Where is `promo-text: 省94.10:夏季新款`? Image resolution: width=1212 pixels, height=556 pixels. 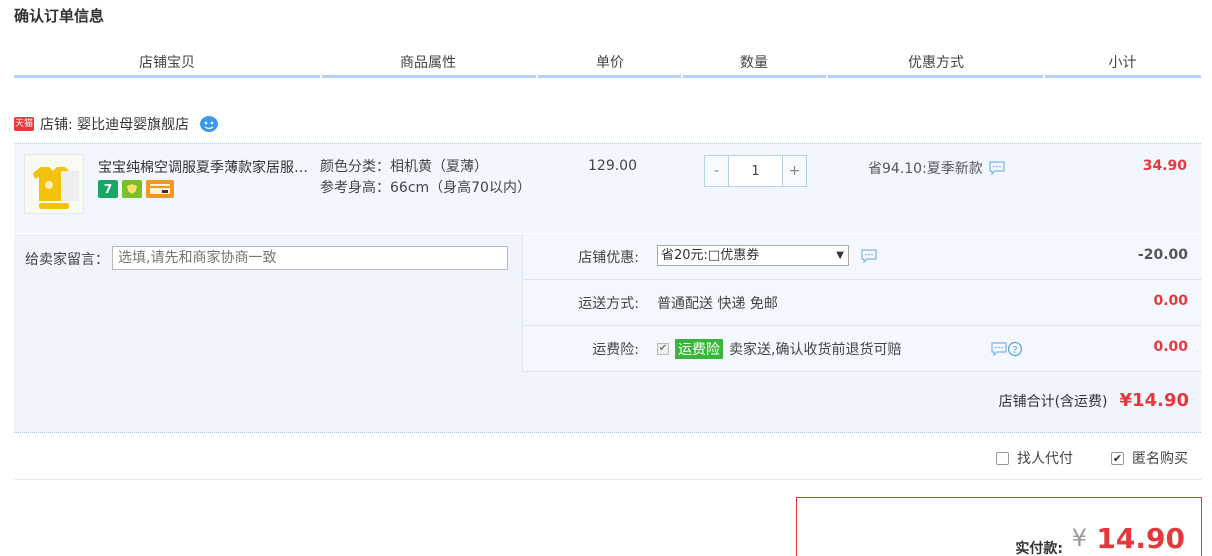
promo-text: 省94.10:夏季新款 is located at coordinates (925, 169).